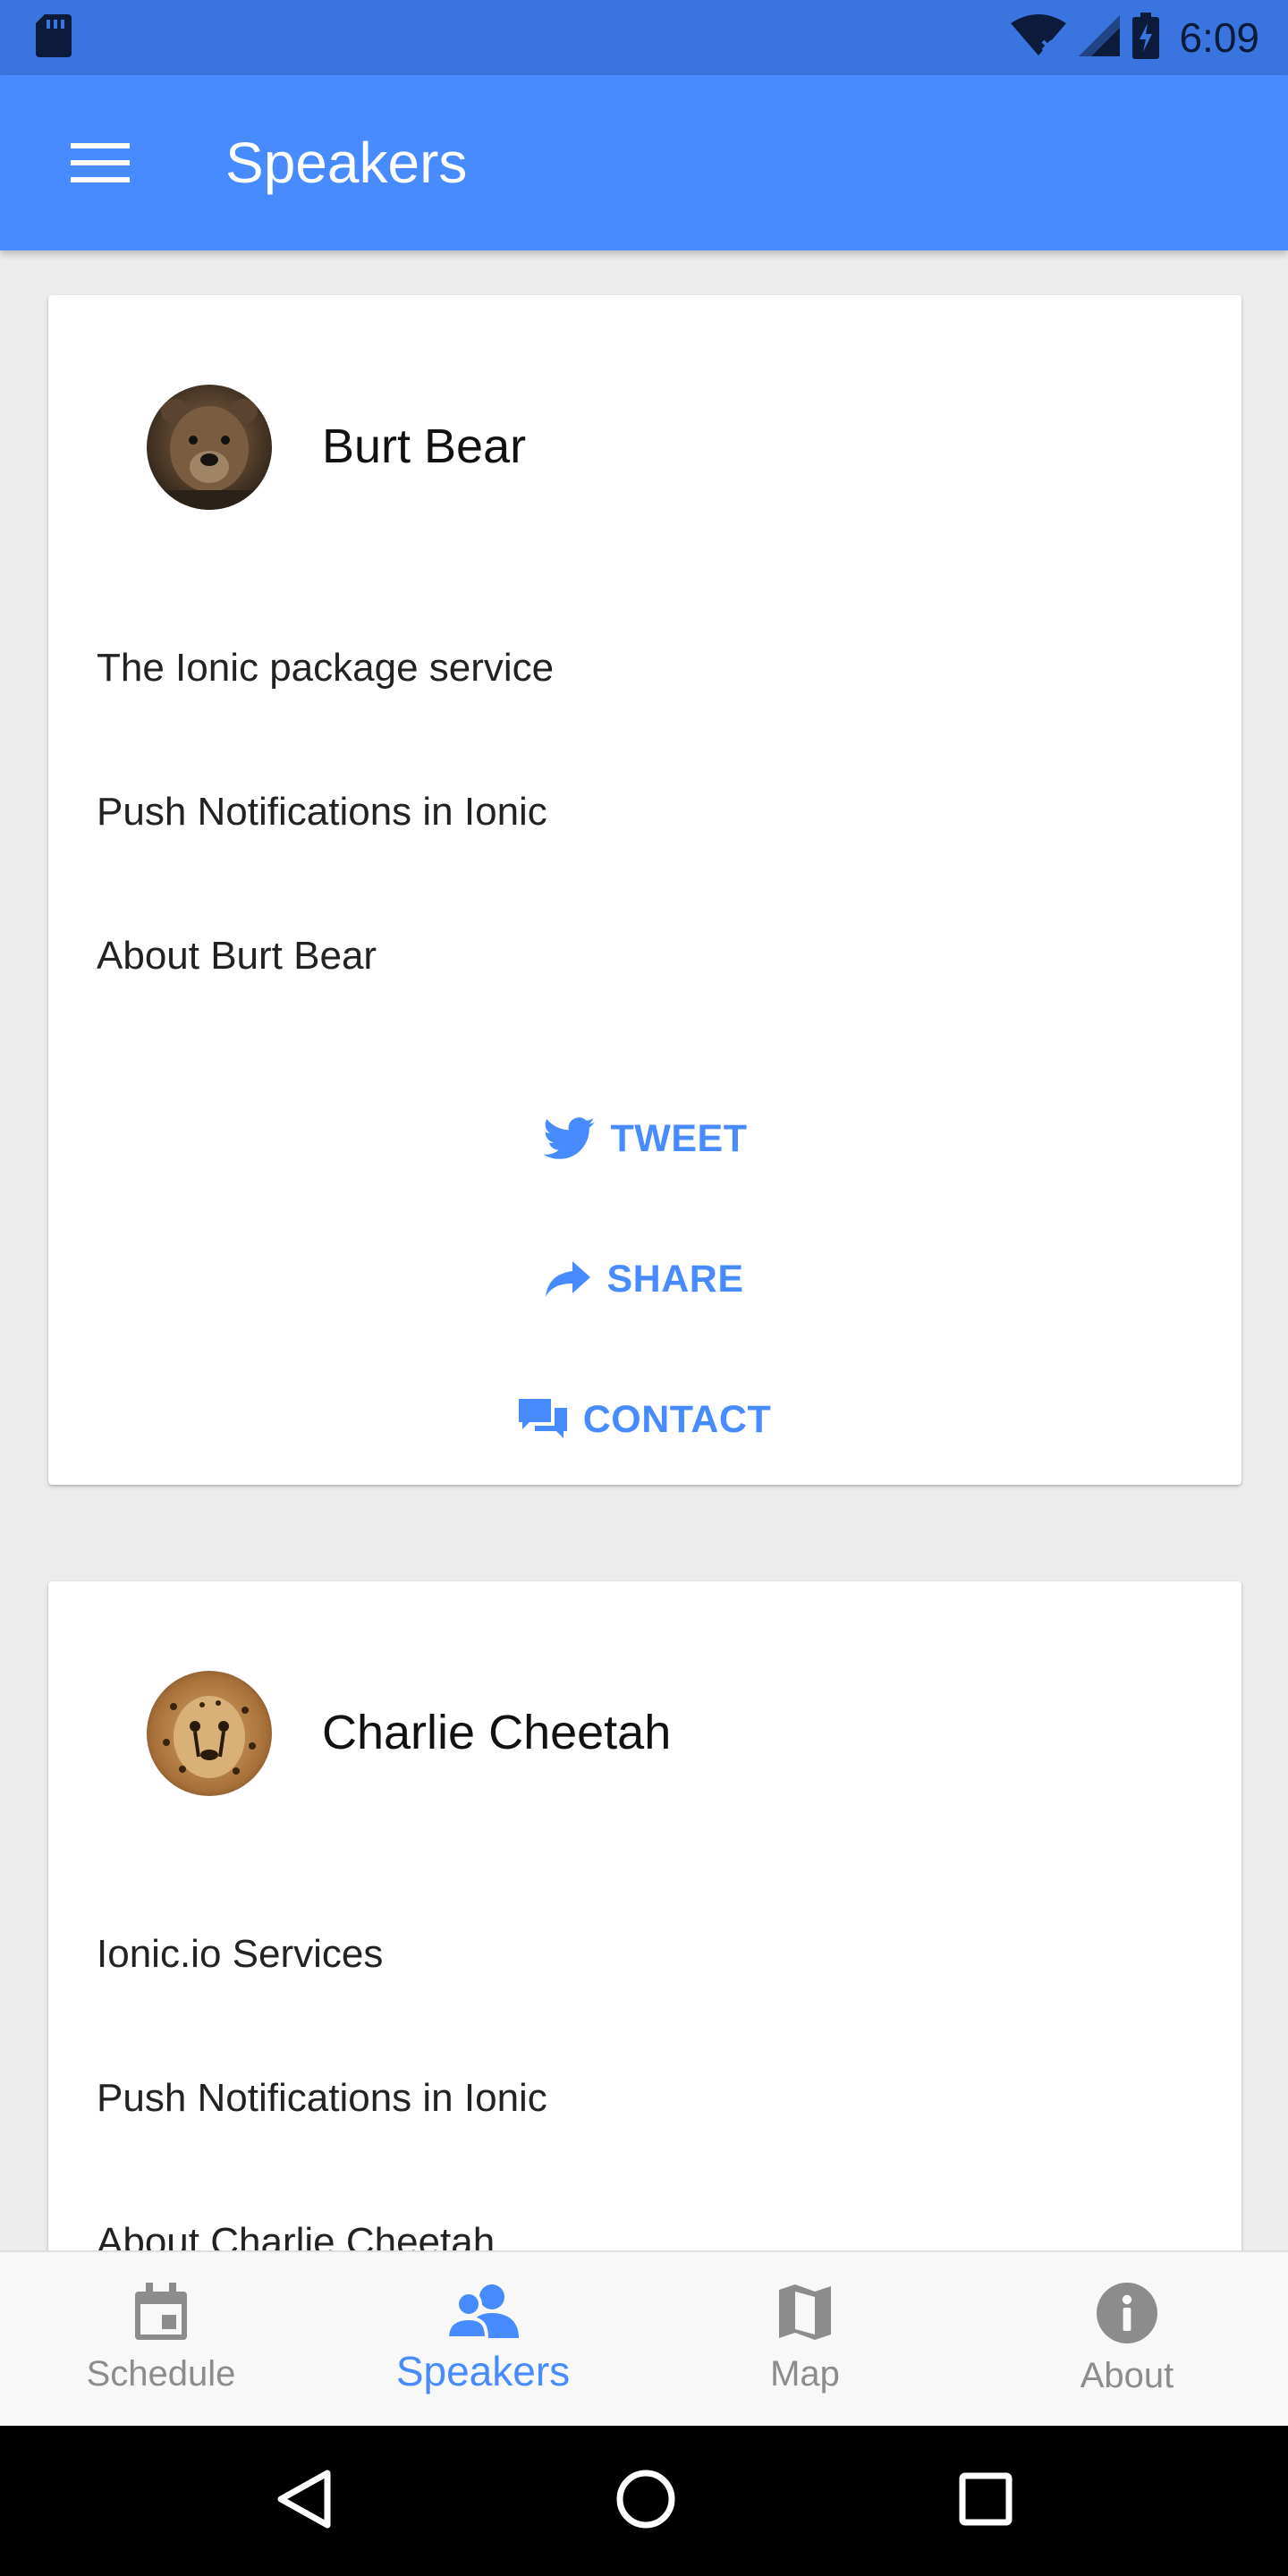 Image resolution: width=1288 pixels, height=2576 pixels. What do you see at coordinates (54, 37) in the screenshot?
I see `sd-card-icon` at bounding box center [54, 37].